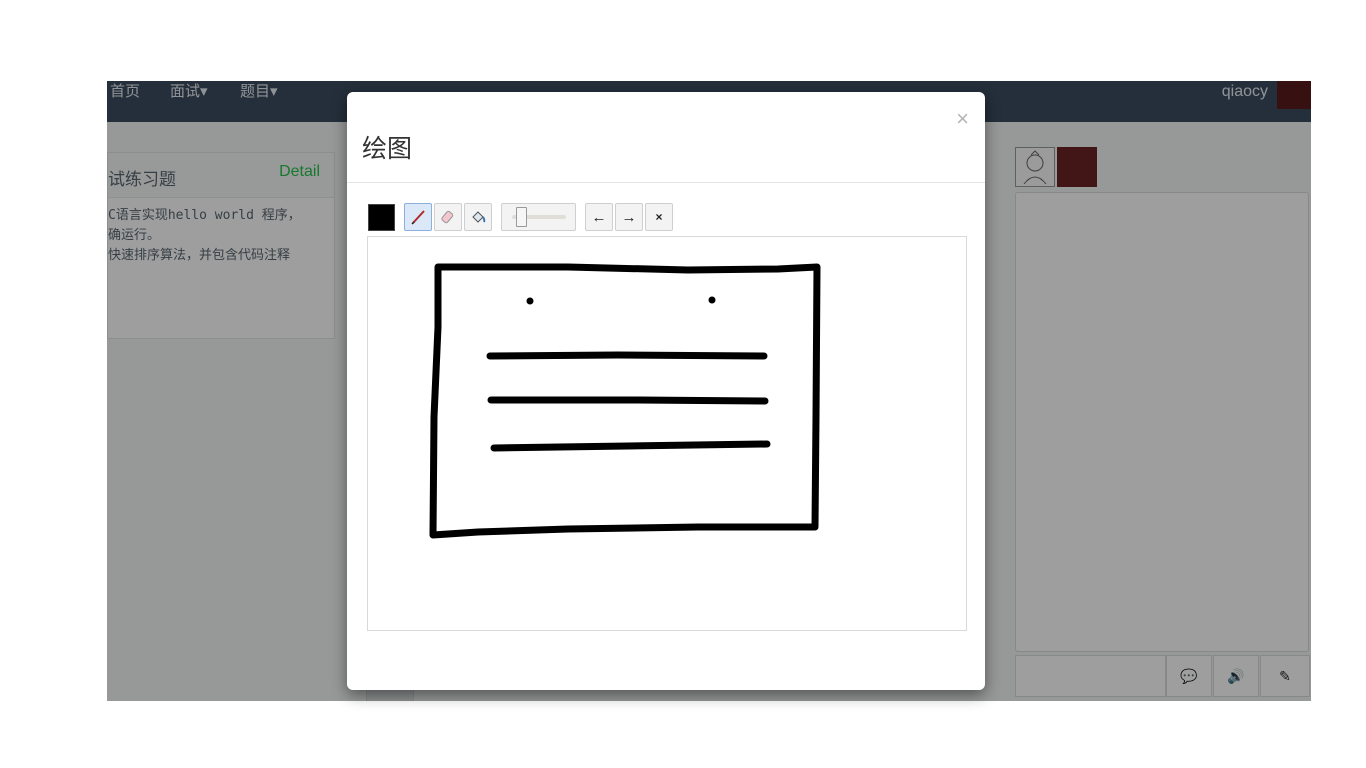 Image resolution: width=1366 pixels, height=768 pixels. Describe the element at coordinates (381, 217) in the screenshot. I see `color-picker` at that location.